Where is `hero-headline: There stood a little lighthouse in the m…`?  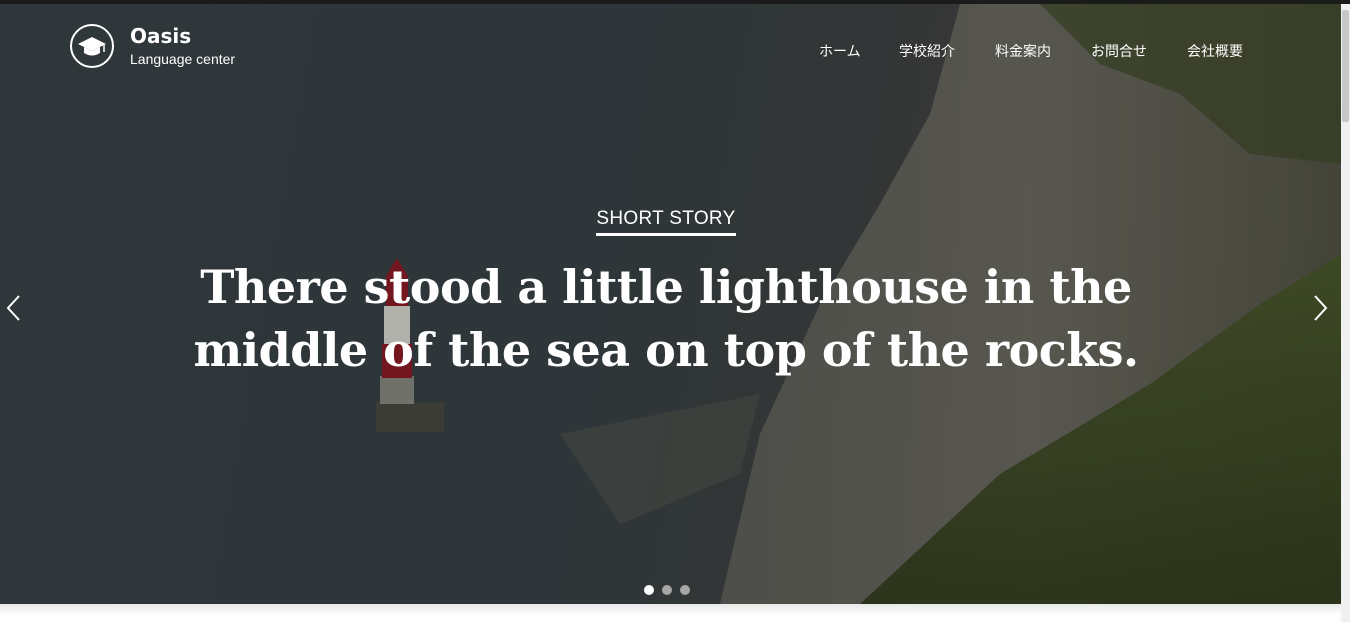 hero-headline: There stood a little lighthouse in the m… is located at coordinates (666, 318).